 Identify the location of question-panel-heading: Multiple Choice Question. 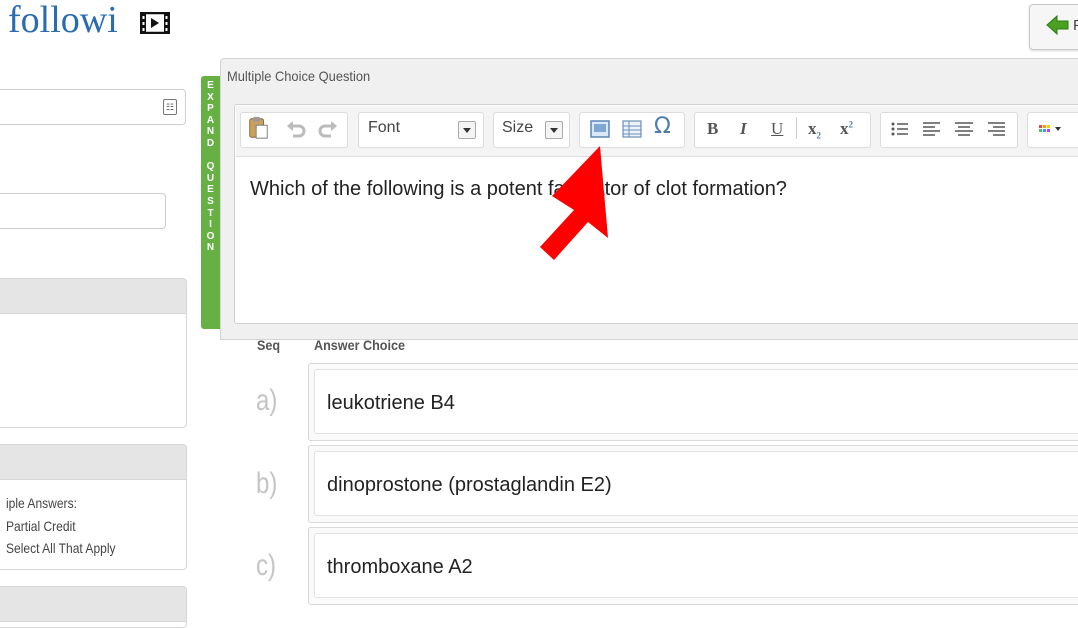
(299, 76).